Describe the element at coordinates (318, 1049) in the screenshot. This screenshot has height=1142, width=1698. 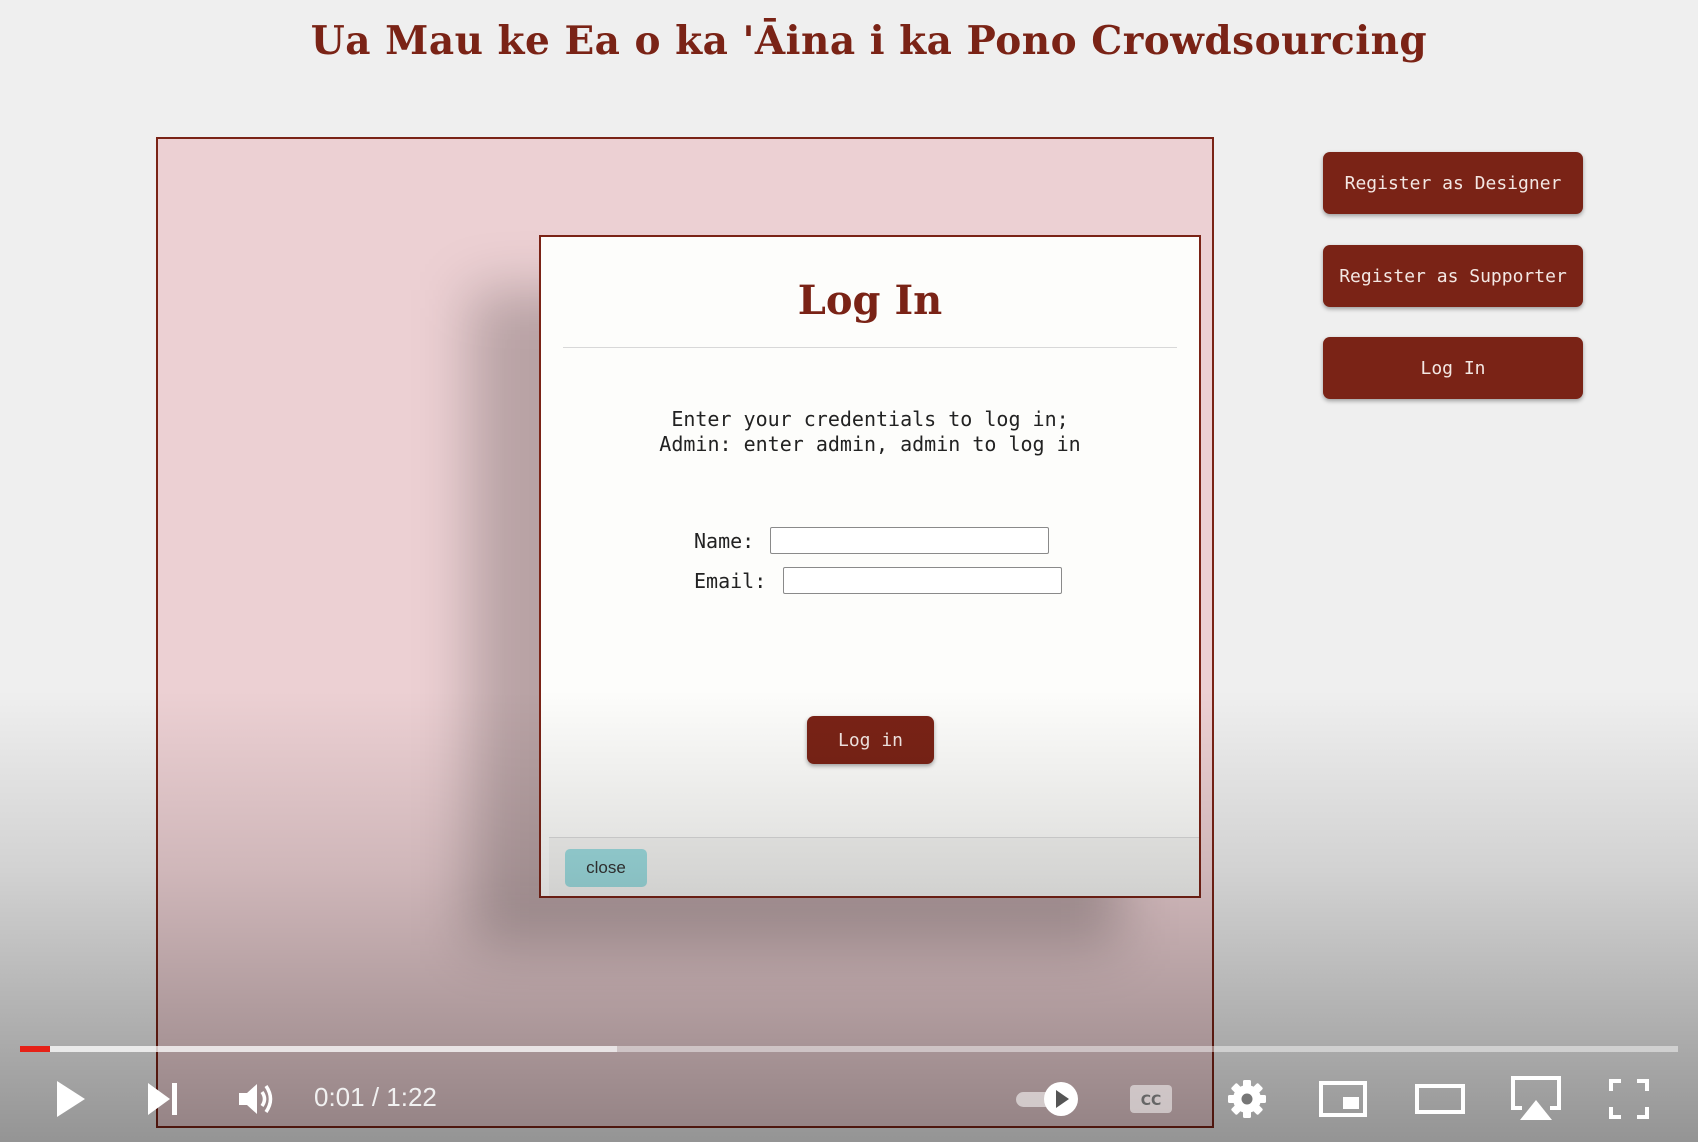
I see `progress-buffered` at that location.